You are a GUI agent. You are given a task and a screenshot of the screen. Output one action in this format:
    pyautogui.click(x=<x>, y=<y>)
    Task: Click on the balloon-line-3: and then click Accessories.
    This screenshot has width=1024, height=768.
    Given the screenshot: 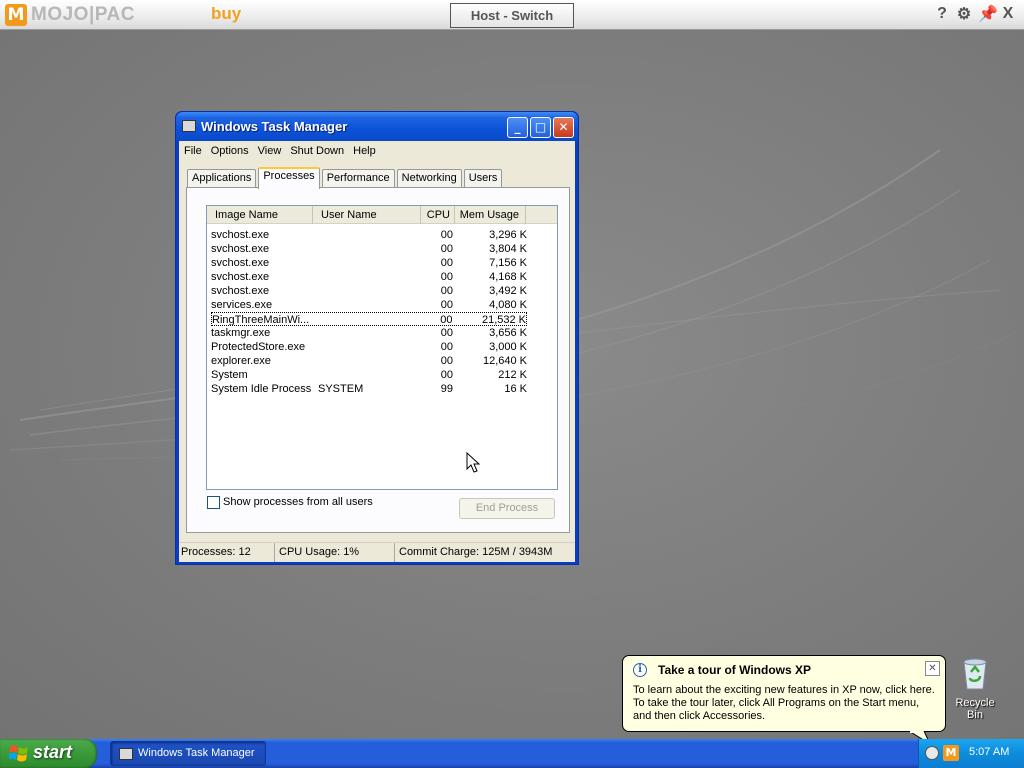 What is the action you would take?
    pyautogui.click(x=699, y=716)
    